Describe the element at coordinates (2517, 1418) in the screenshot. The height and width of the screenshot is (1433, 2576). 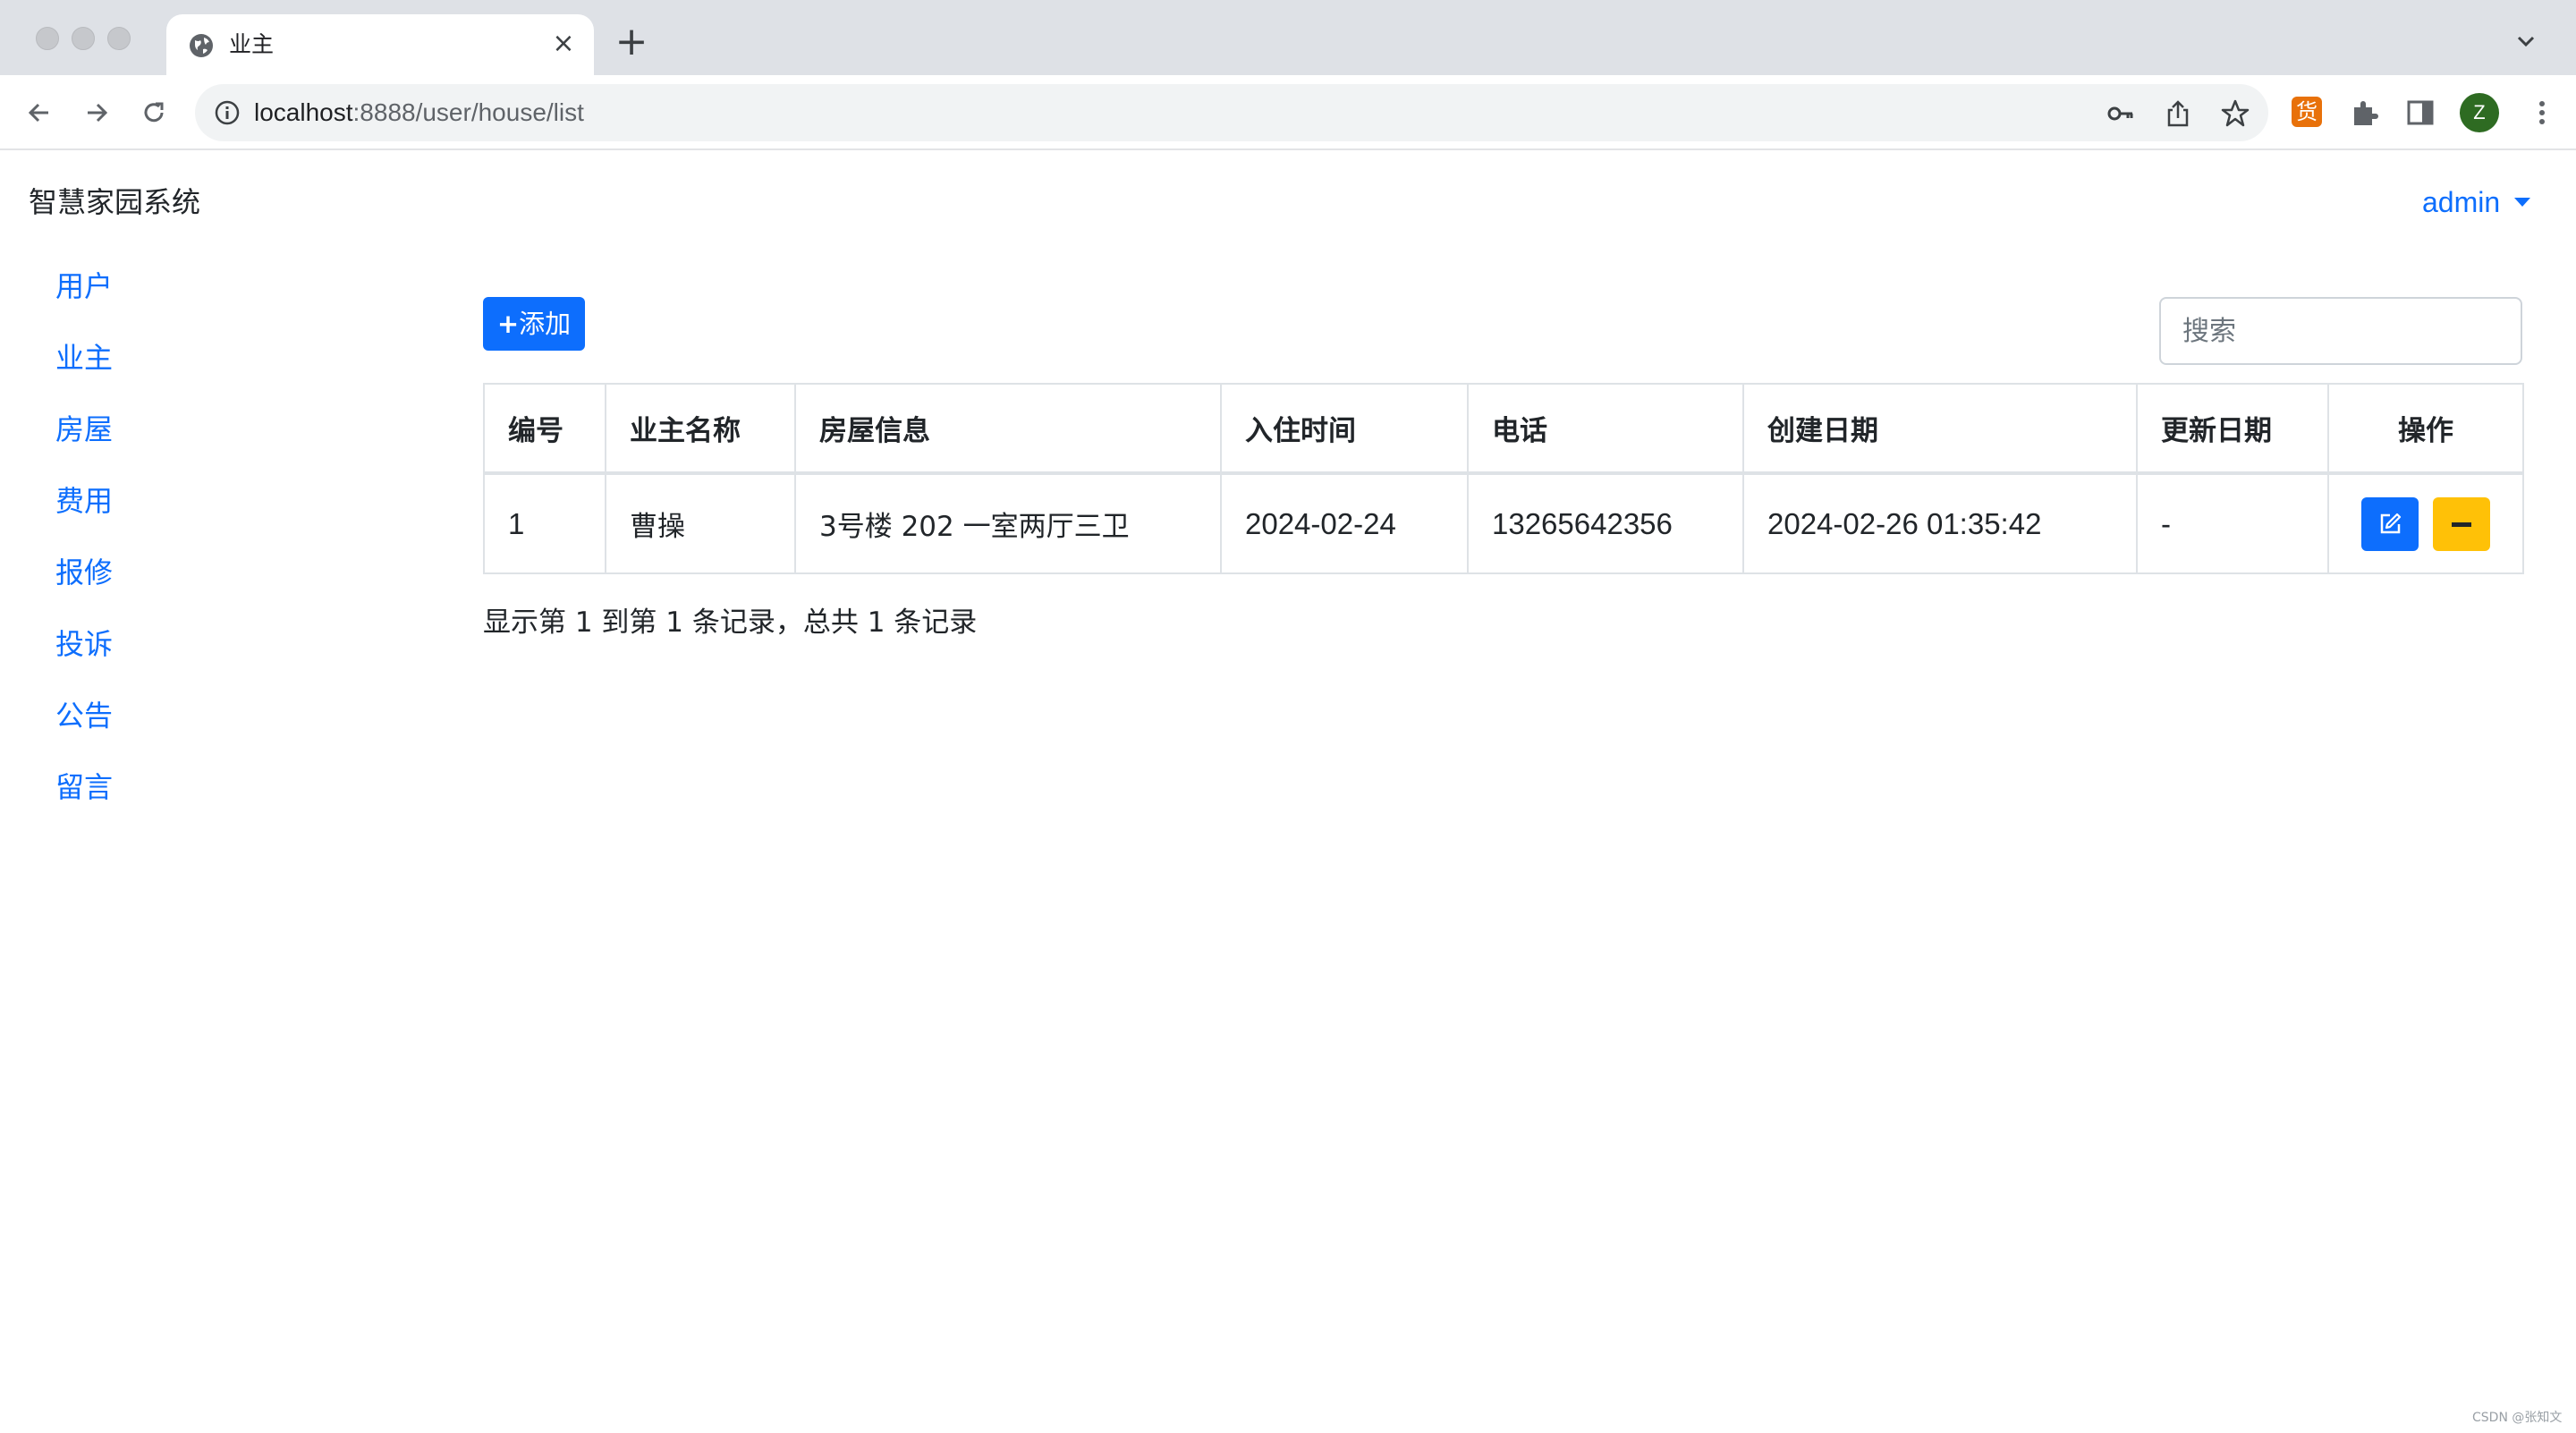
I see `watermark: CSDN @张知文` at that location.